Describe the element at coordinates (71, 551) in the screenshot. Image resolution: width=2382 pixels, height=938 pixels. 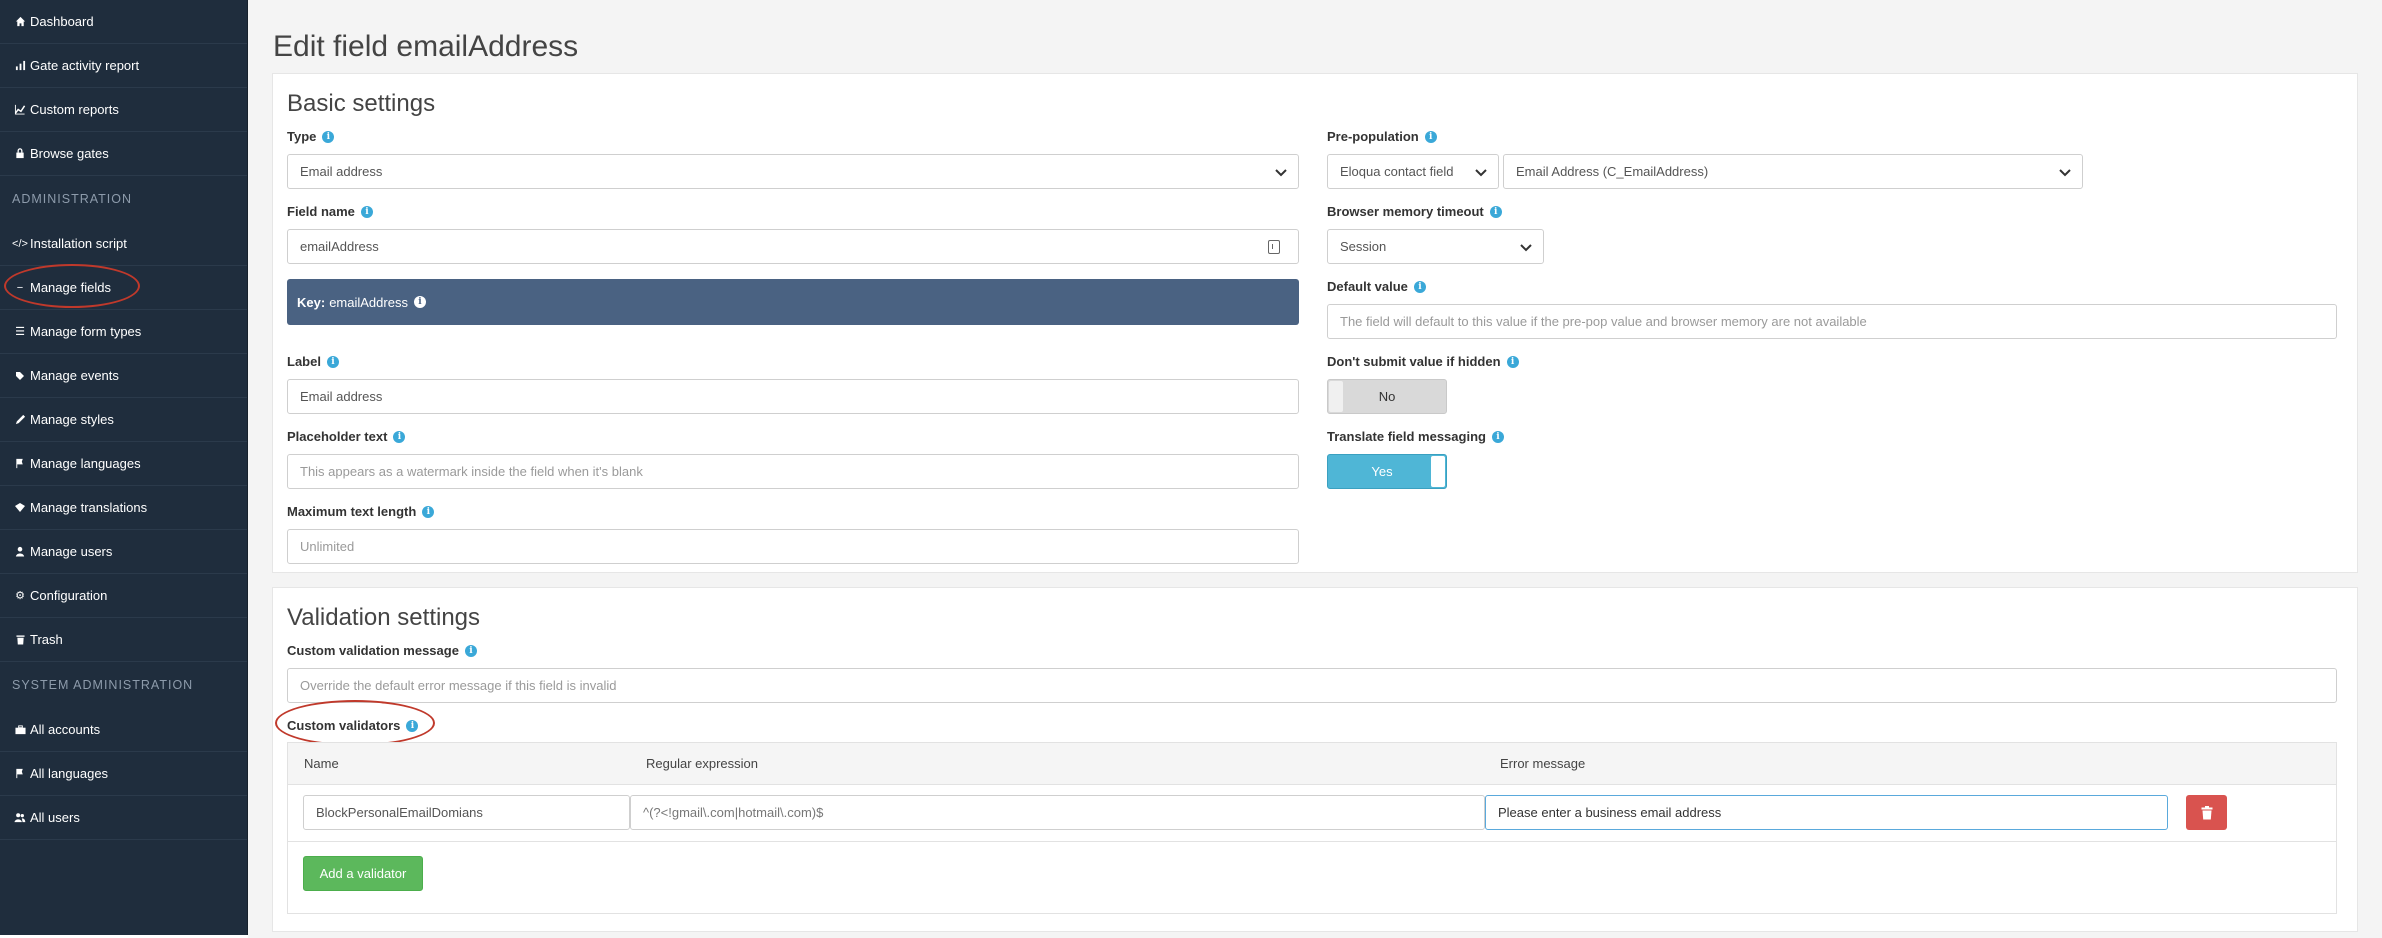
I see `sidebar-item-label: Manage users` at that location.